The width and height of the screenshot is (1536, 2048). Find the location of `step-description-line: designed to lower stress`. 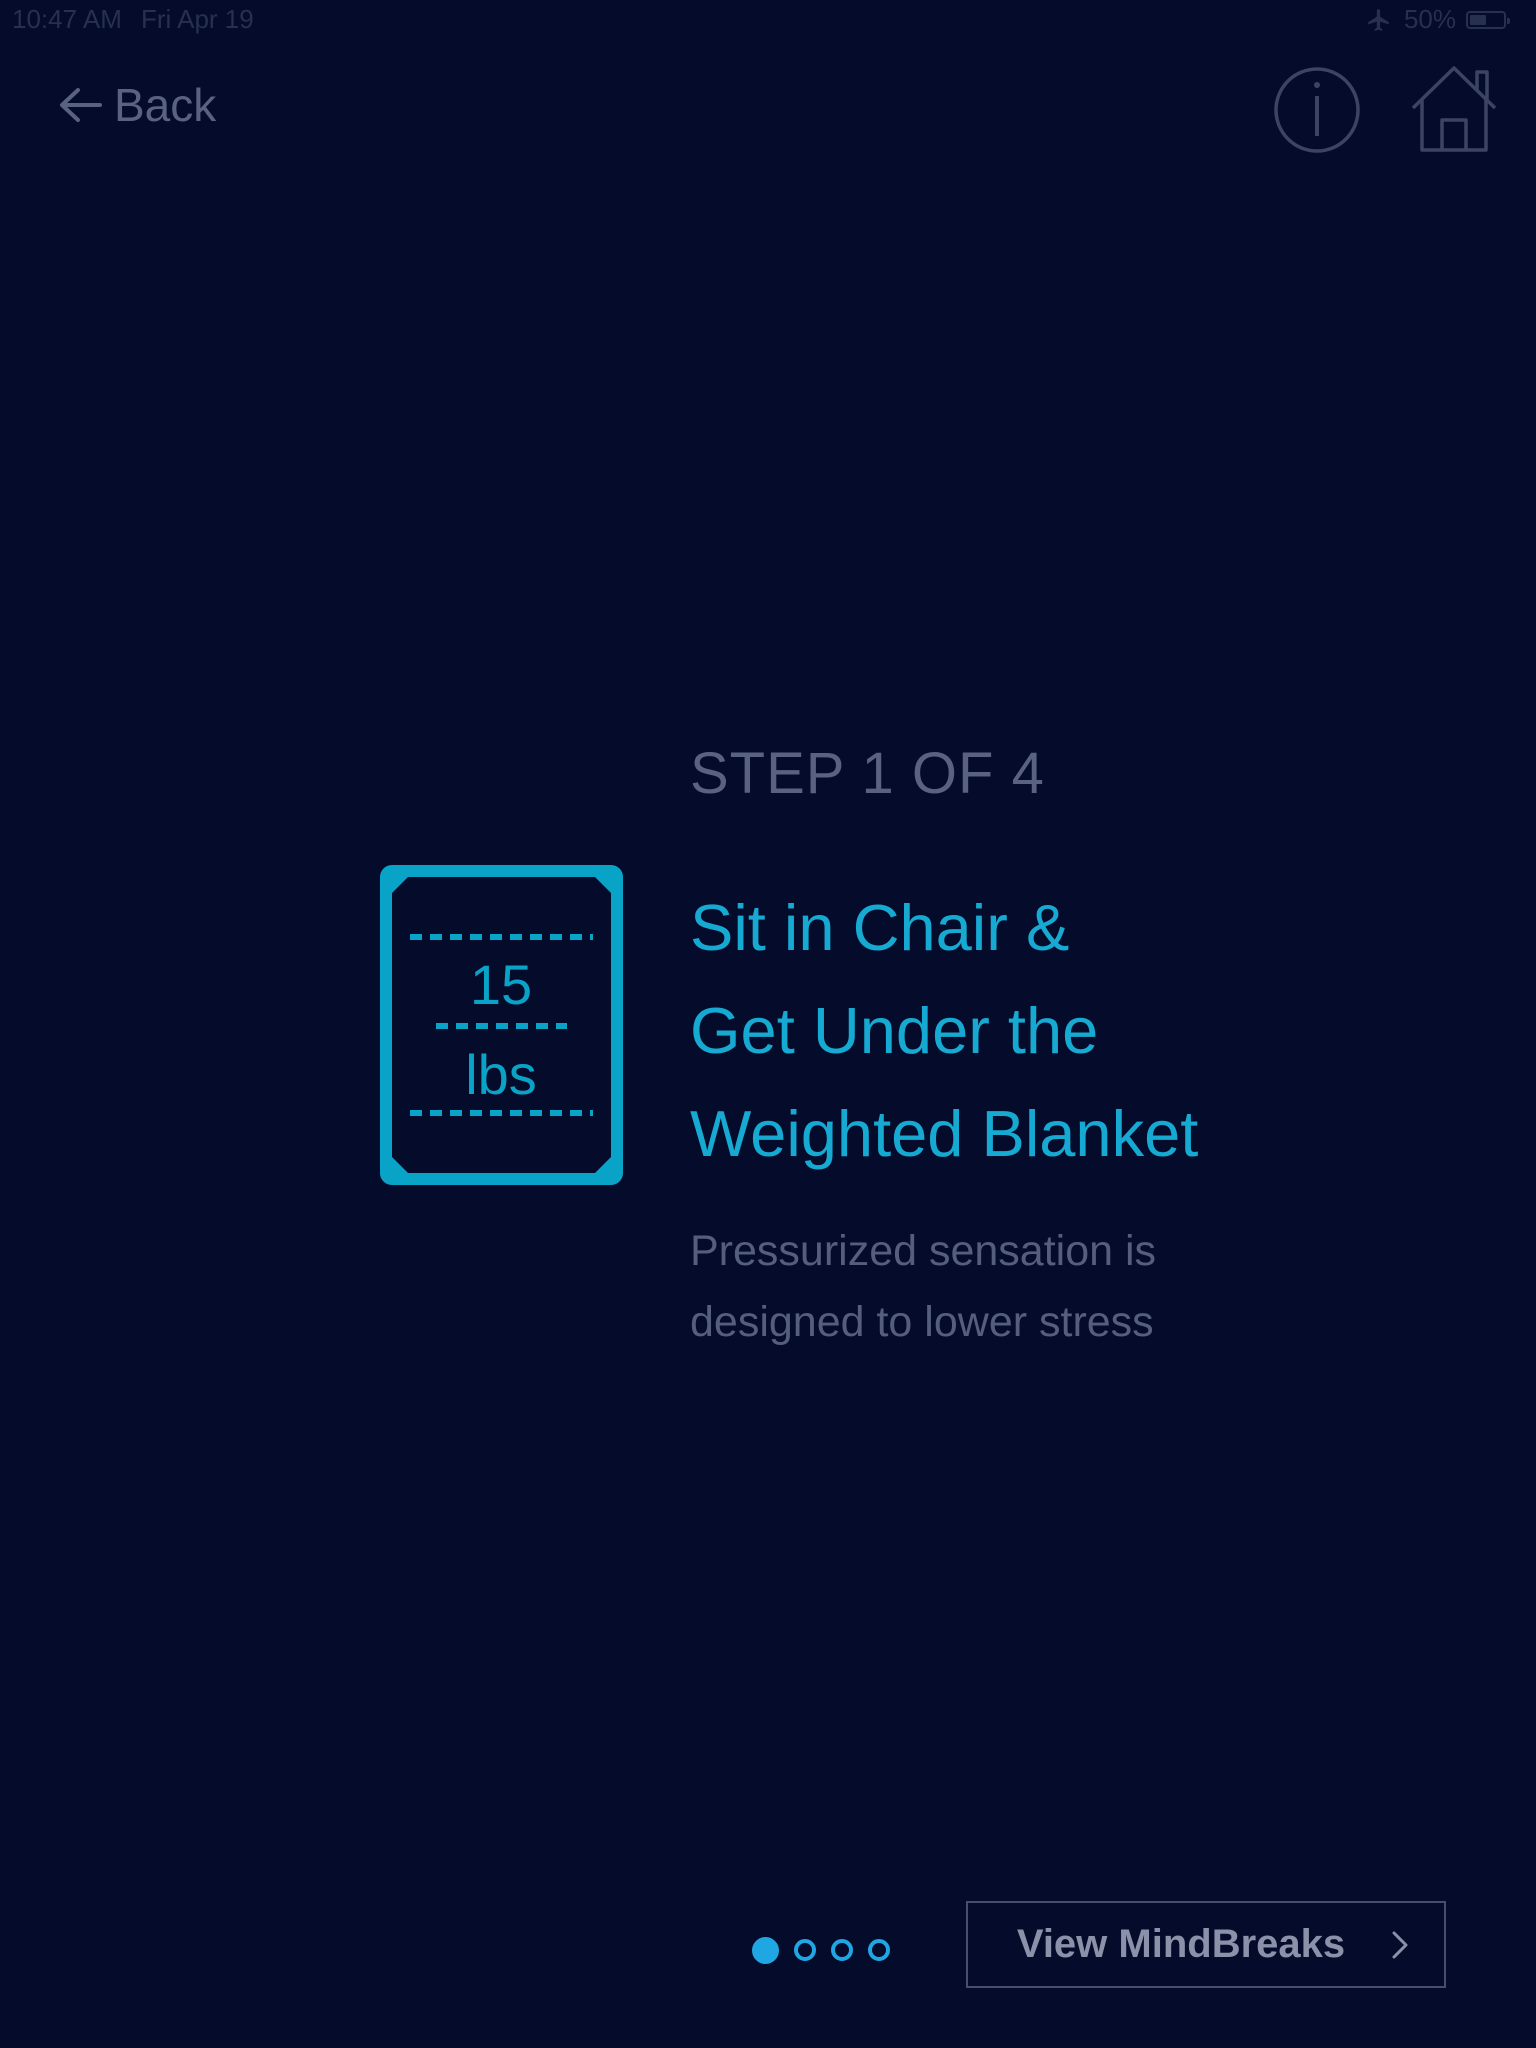

step-description-line: designed to lower stress is located at coordinates (922, 1322).